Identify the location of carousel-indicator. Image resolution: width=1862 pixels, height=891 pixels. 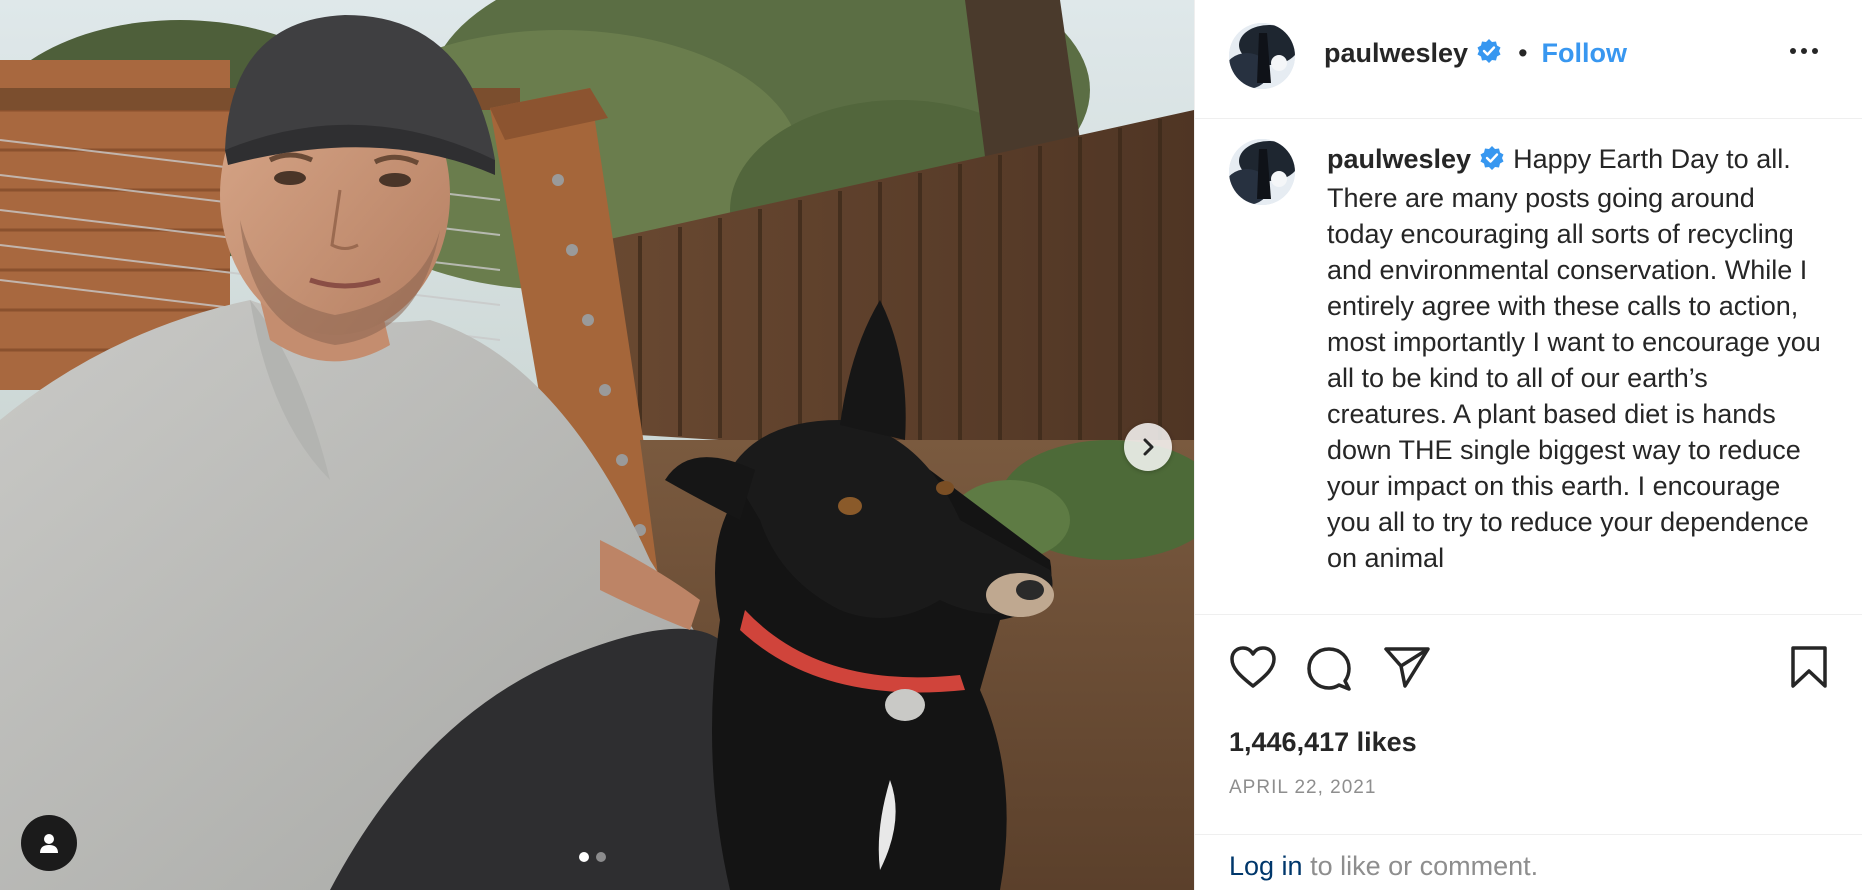
(592, 857).